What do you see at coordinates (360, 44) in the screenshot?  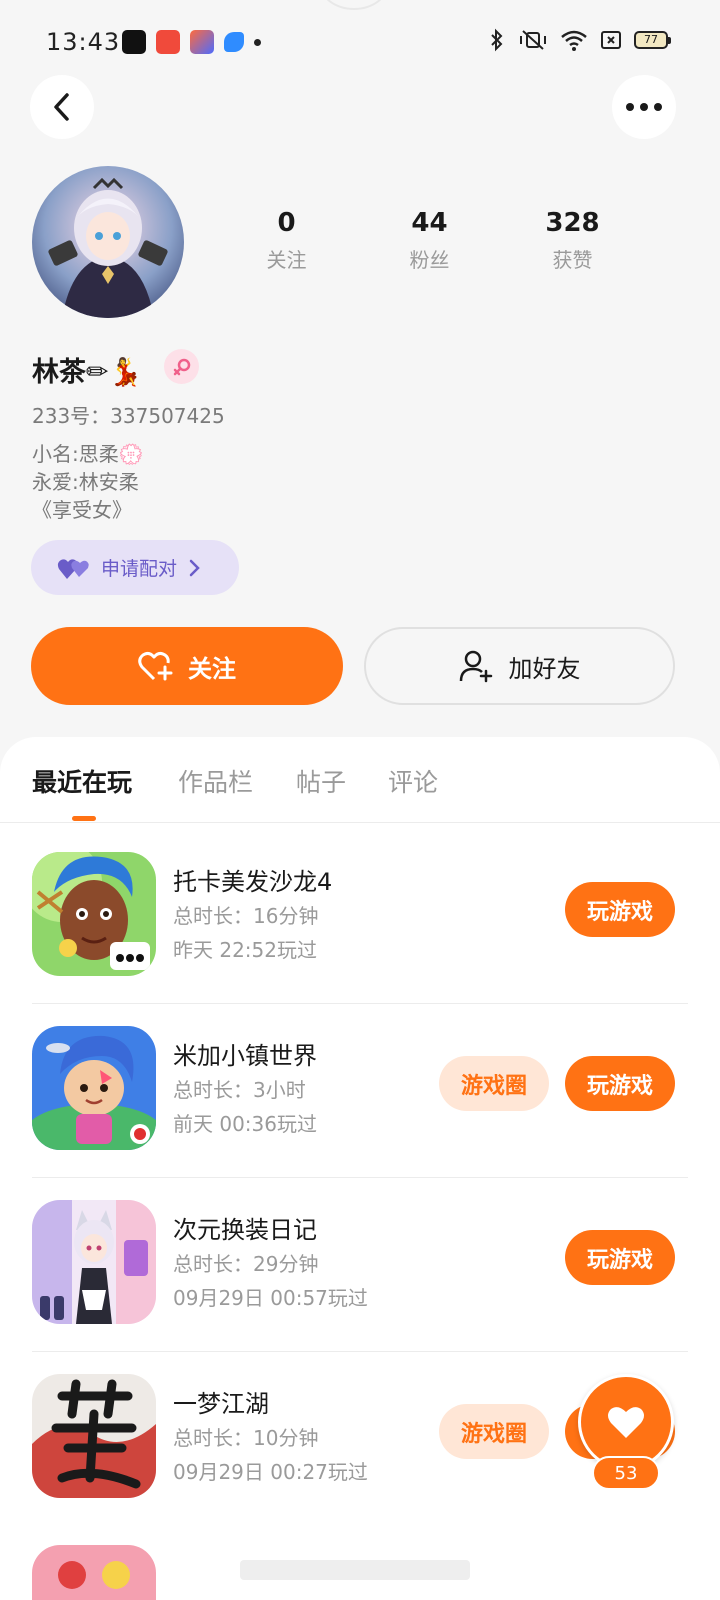 I see `status-bar: 13:43 77` at bounding box center [360, 44].